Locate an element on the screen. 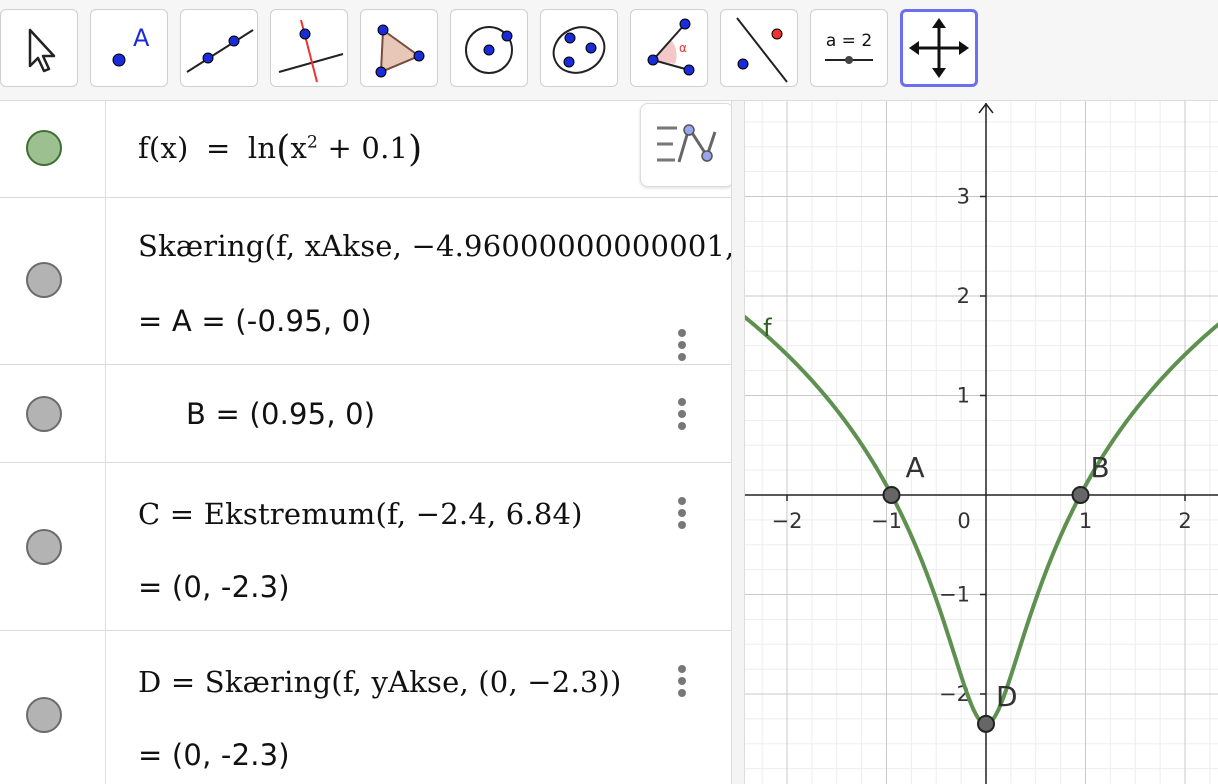 The height and width of the screenshot is (784, 1218). svg-text: A is located at coordinates (141, 38).